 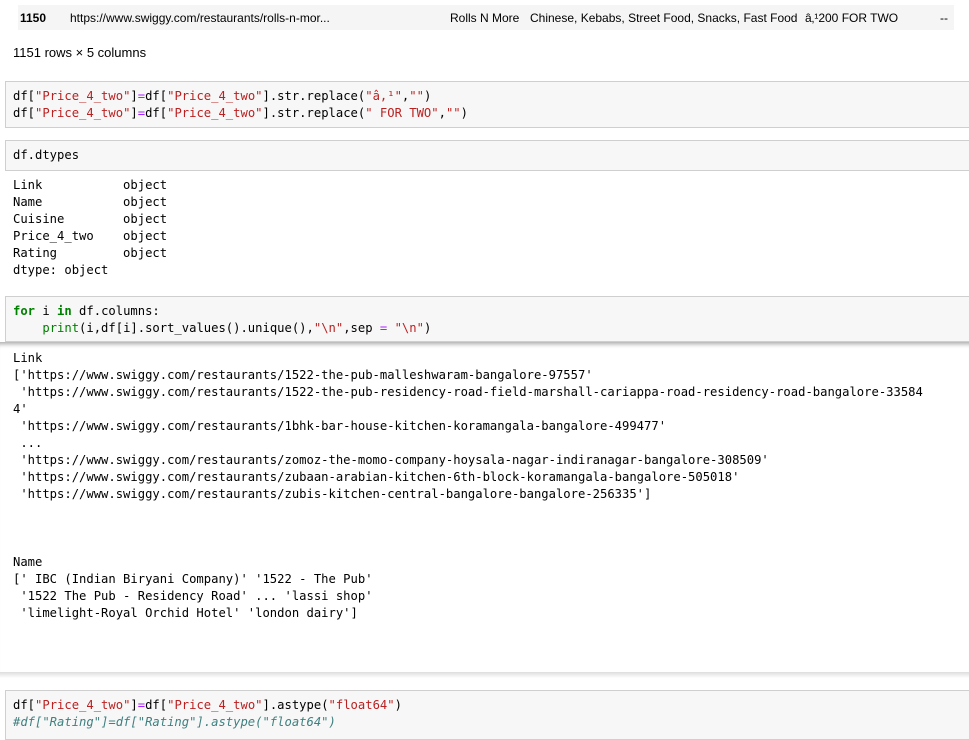 What do you see at coordinates (484, 675) in the screenshot?
I see `scroll-edge` at bounding box center [484, 675].